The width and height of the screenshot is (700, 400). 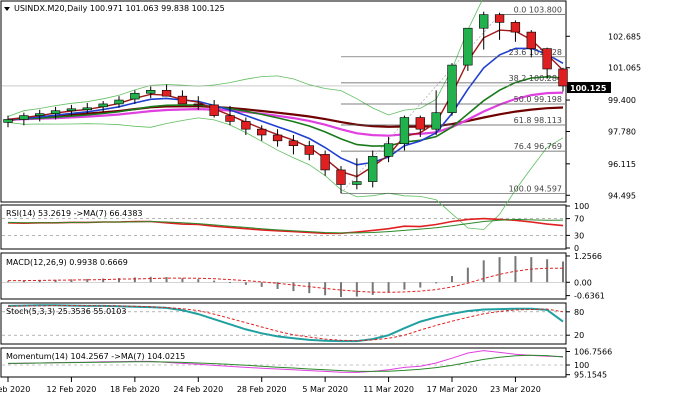 I want to click on price-y-tick-label: 94.495, so click(x=622, y=195).